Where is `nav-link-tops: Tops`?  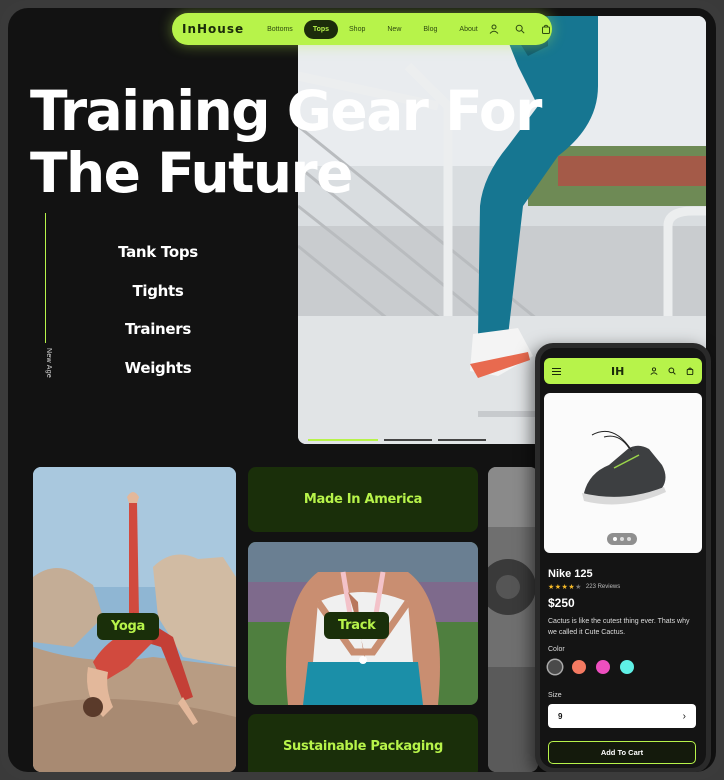
nav-link-tops: Tops is located at coordinates (321, 29).